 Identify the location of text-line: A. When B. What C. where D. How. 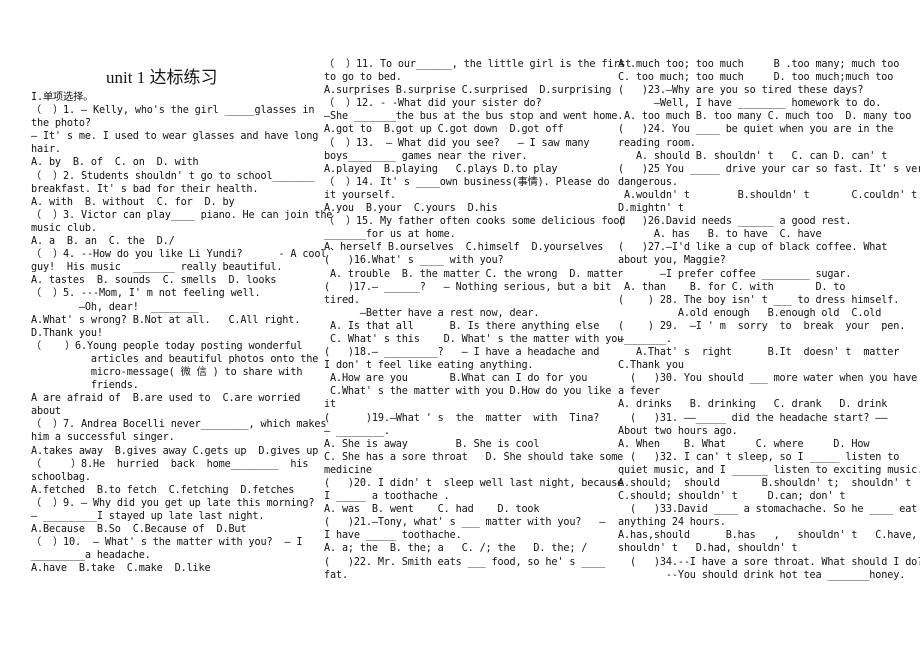
(744, 444).